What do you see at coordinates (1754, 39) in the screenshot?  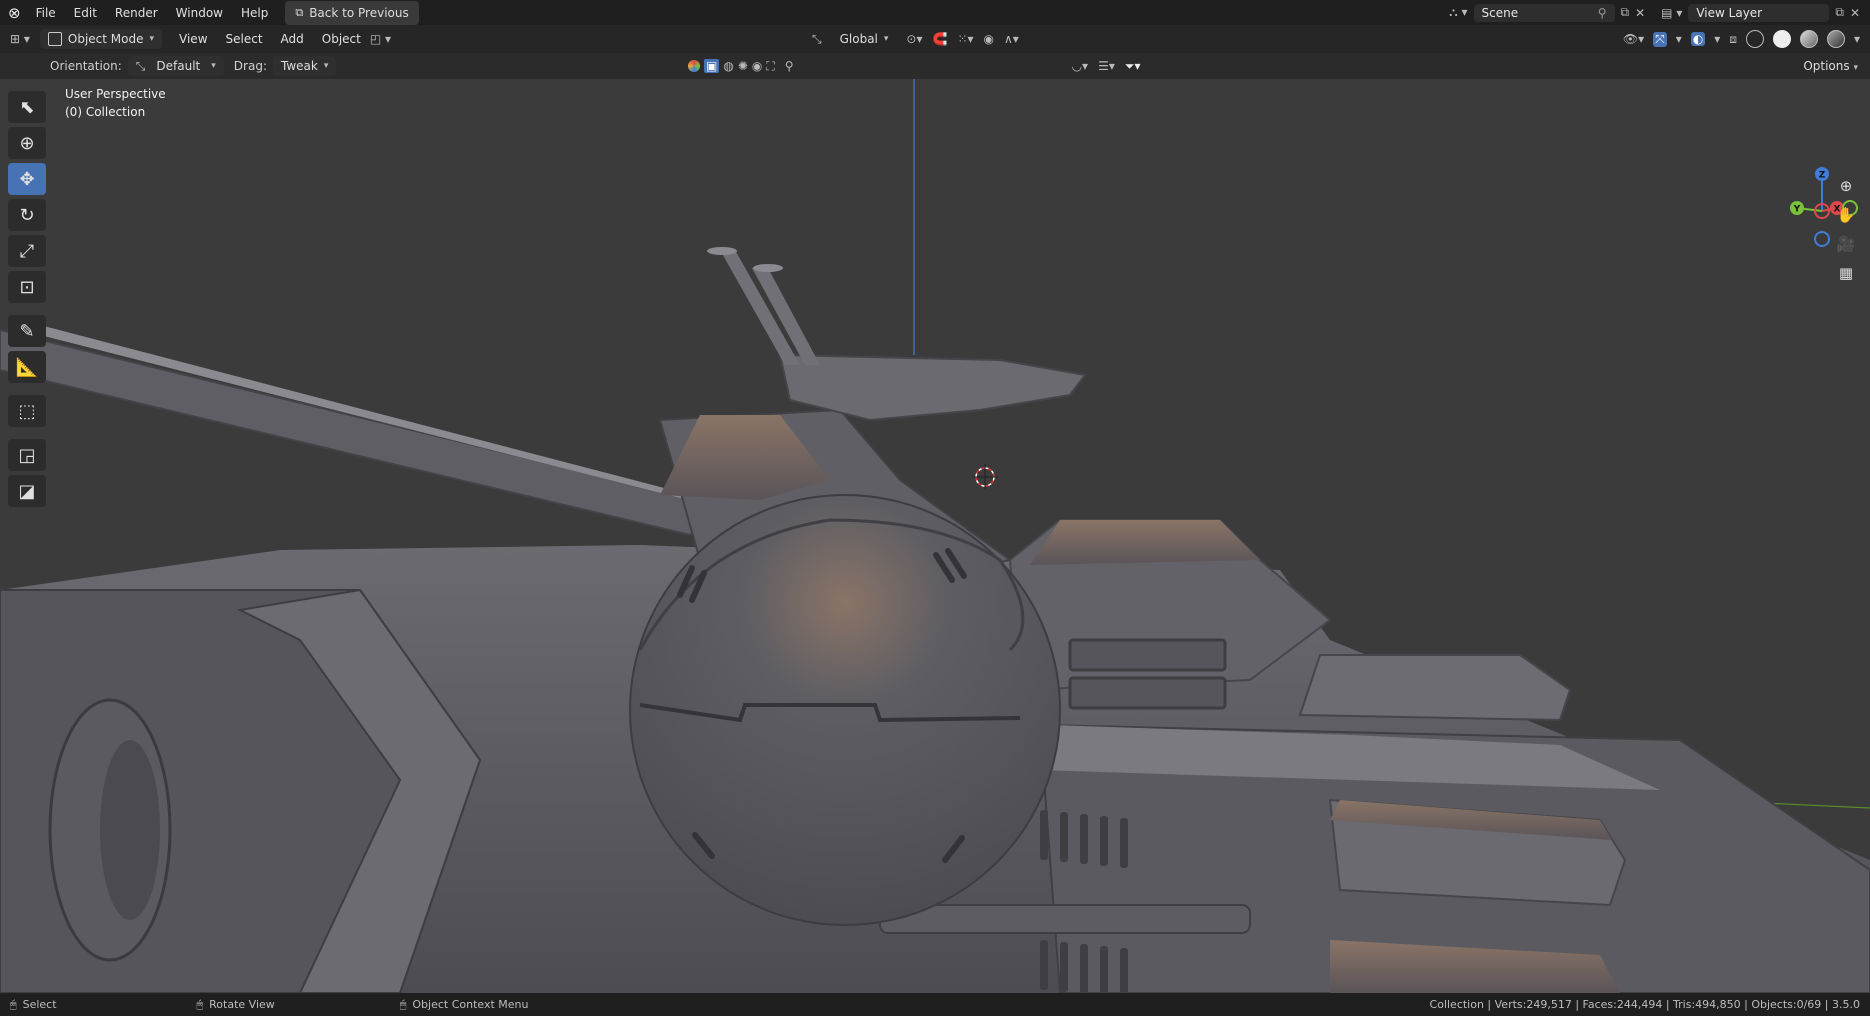 I see `wireframe-shading-icon` at bounding box center [1754, 39].